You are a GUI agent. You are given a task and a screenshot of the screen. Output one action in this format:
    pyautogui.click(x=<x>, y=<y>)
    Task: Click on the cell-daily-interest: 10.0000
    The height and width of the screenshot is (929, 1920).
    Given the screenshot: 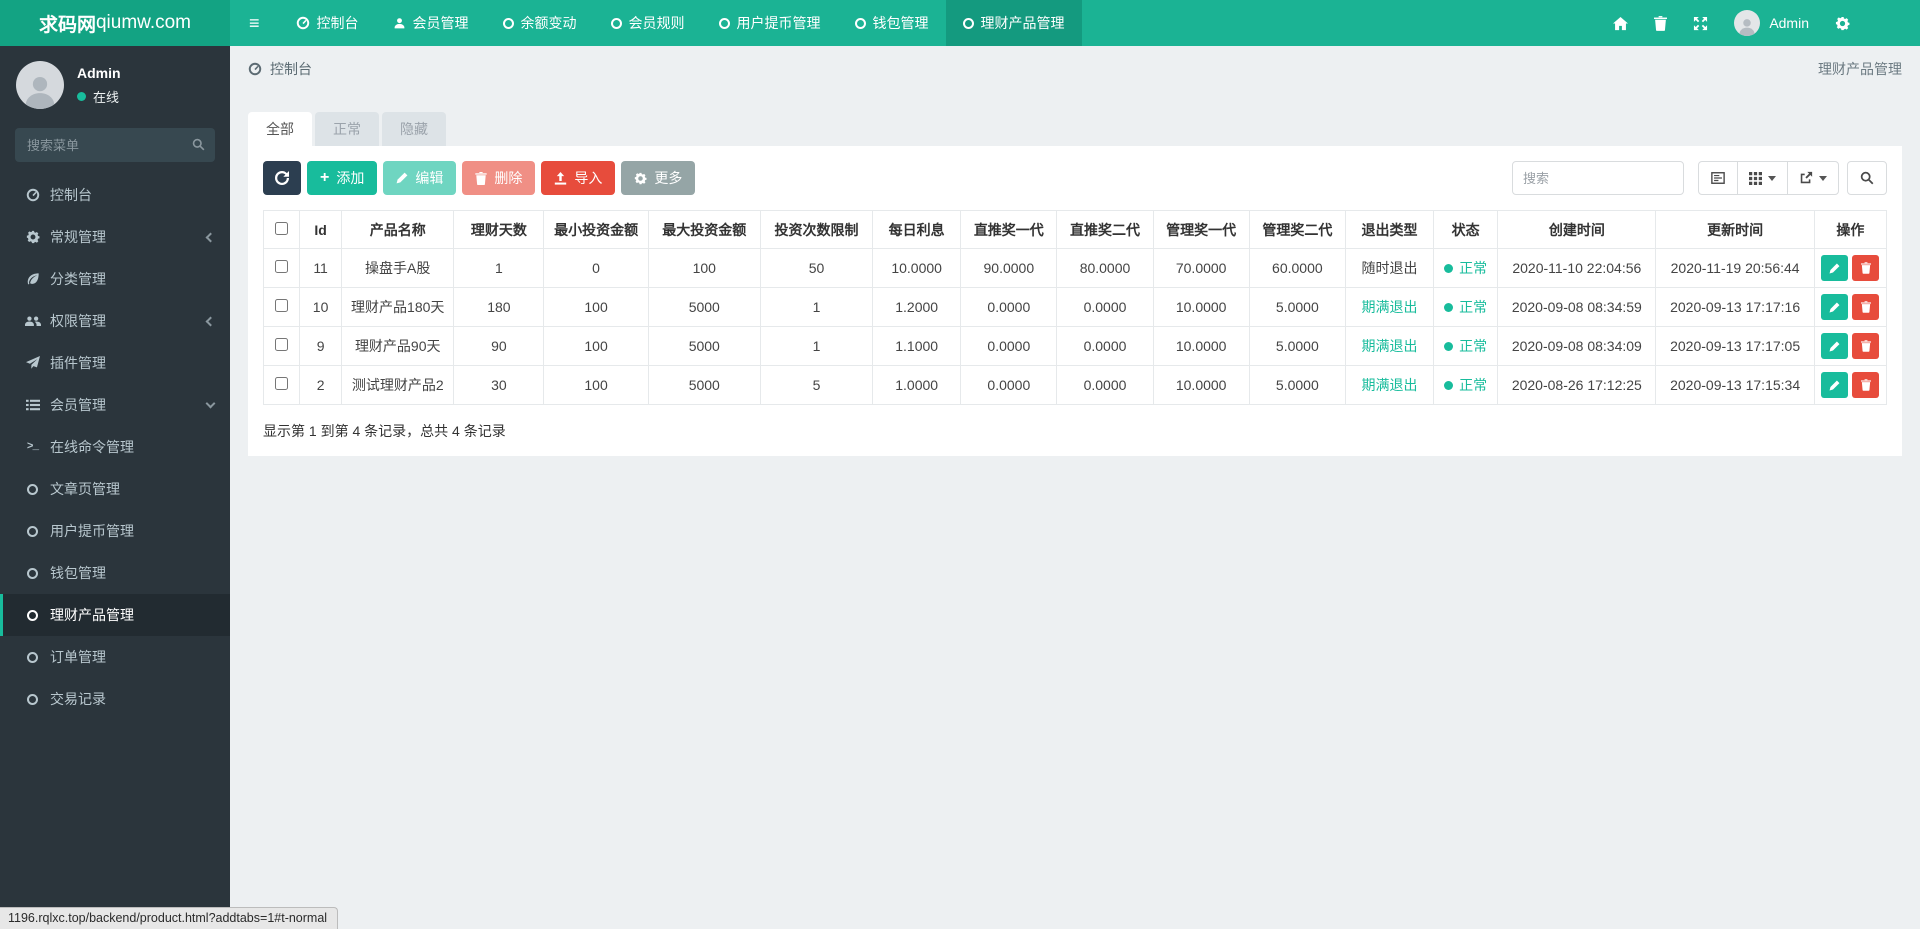 What is the action you would take?
    pyautogui.click(x=917, y=268)
    